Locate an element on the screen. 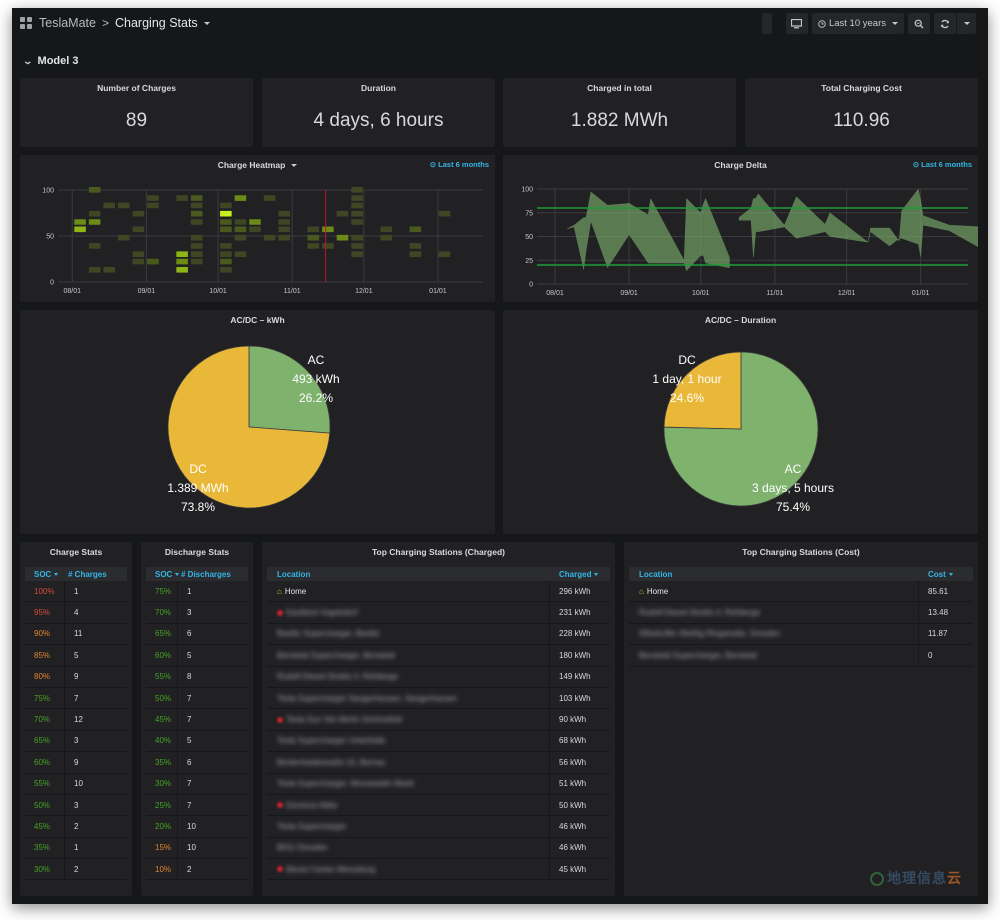 This screenshot has height=920, width=1000. soc-cell: 70% is located at coordinates (162, 612).